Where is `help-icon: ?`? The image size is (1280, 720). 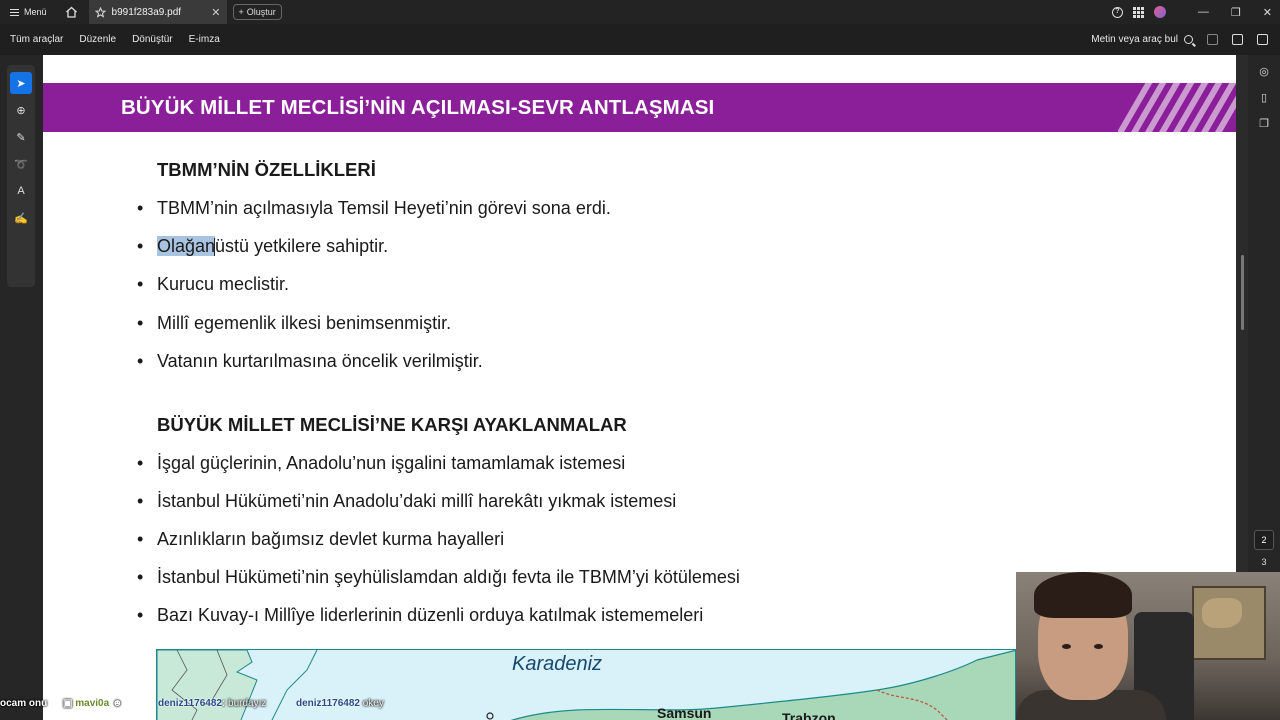
help-icon: ? is located at coordinates (1117, 12).